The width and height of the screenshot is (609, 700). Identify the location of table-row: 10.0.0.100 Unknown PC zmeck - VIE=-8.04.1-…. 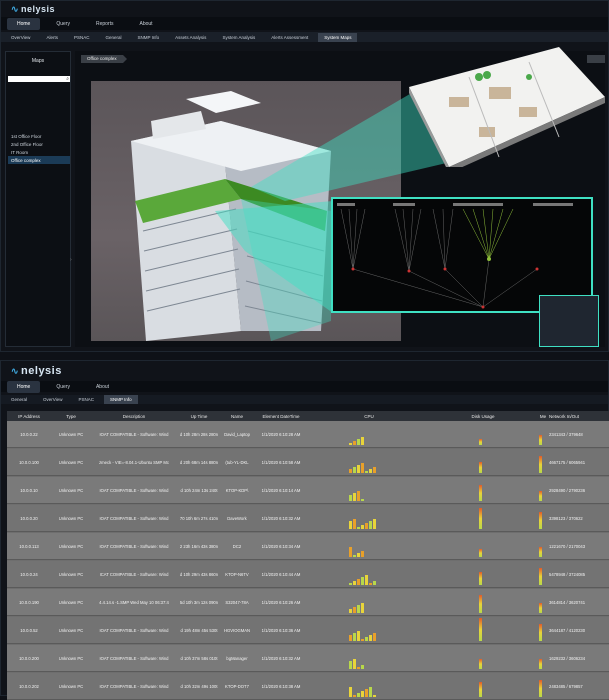
(308, 462).